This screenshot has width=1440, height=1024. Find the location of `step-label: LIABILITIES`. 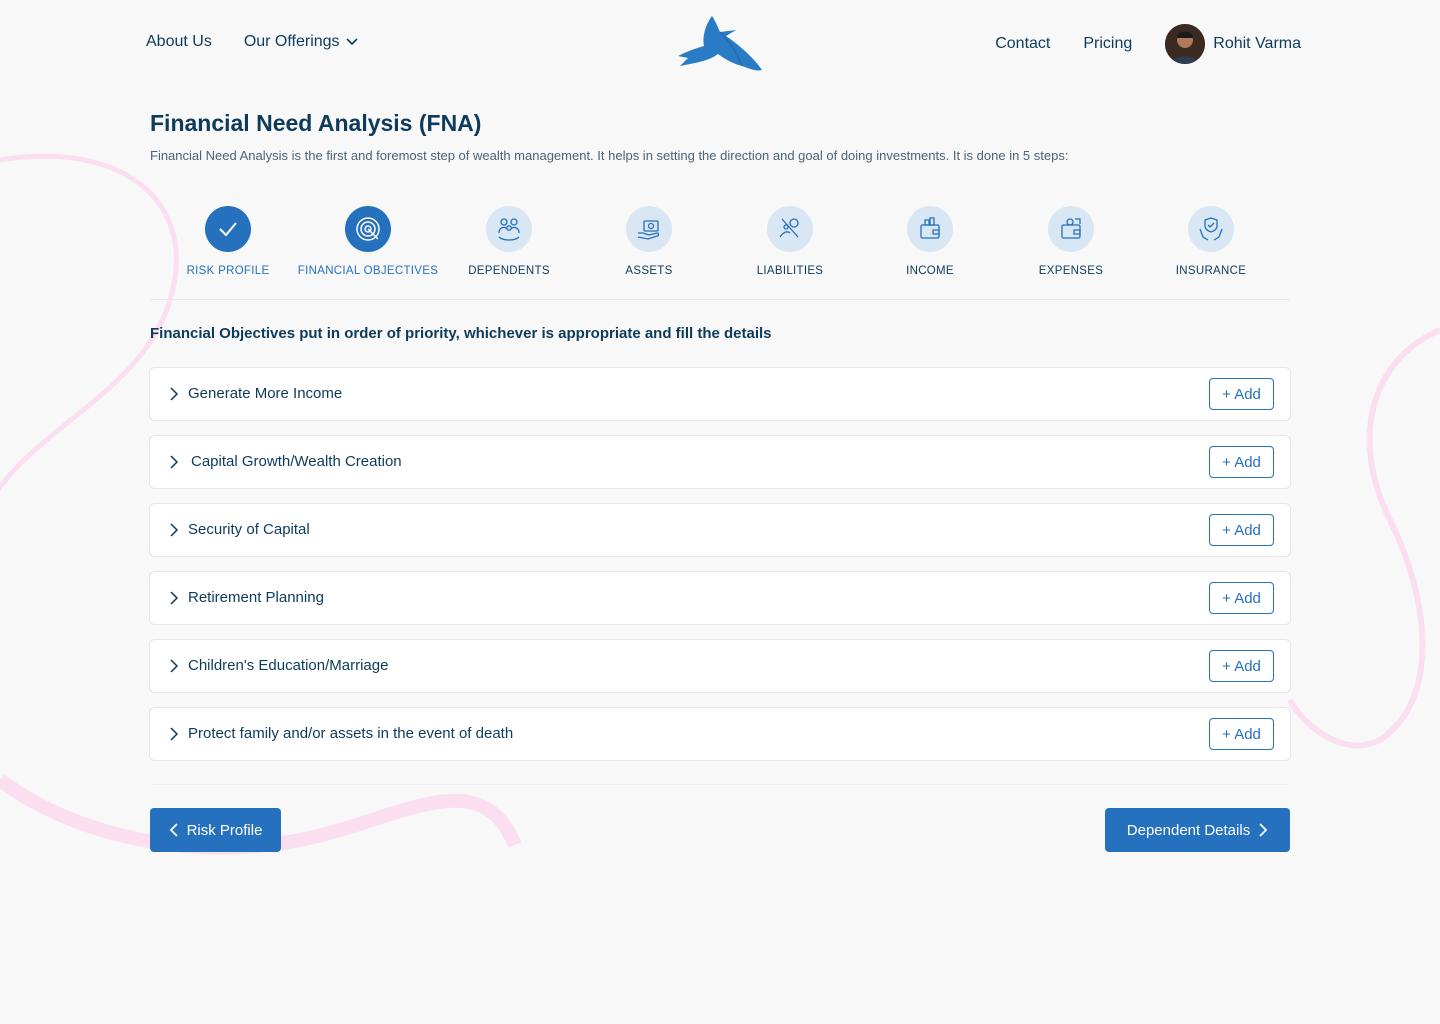

step-label: LIABILITIES is located at coordinates (790, 271).